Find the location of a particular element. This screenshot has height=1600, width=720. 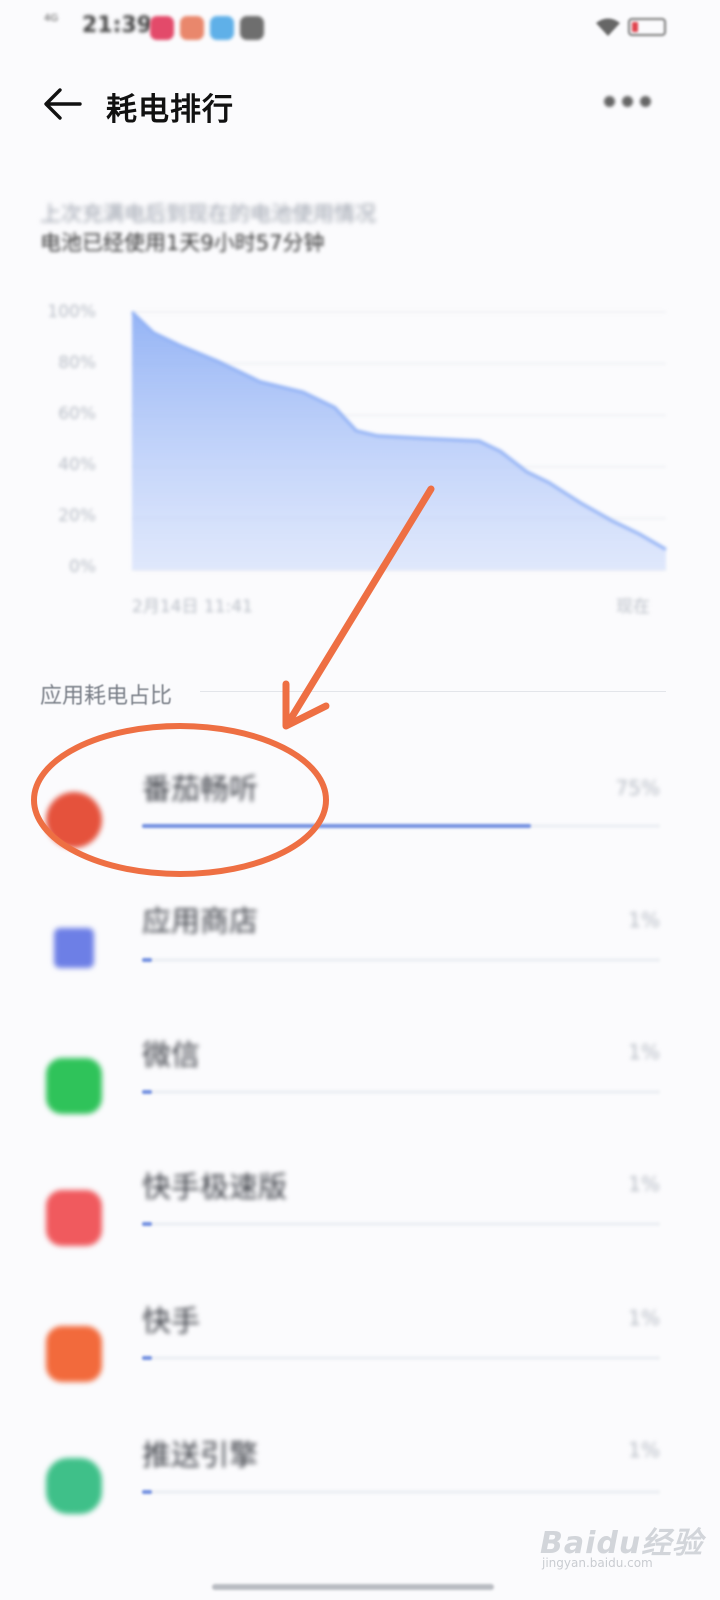

watermark: Baidu经验 jingyan.baidu.com is located at coordinates (621, 1546).